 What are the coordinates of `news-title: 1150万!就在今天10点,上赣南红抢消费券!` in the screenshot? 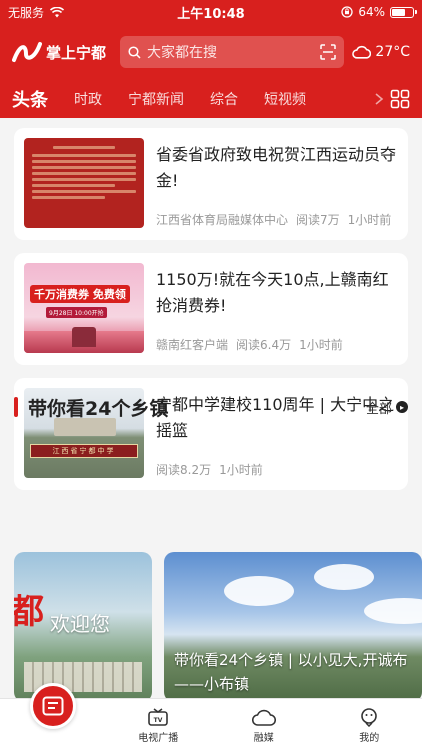 It's located at (272, 292).